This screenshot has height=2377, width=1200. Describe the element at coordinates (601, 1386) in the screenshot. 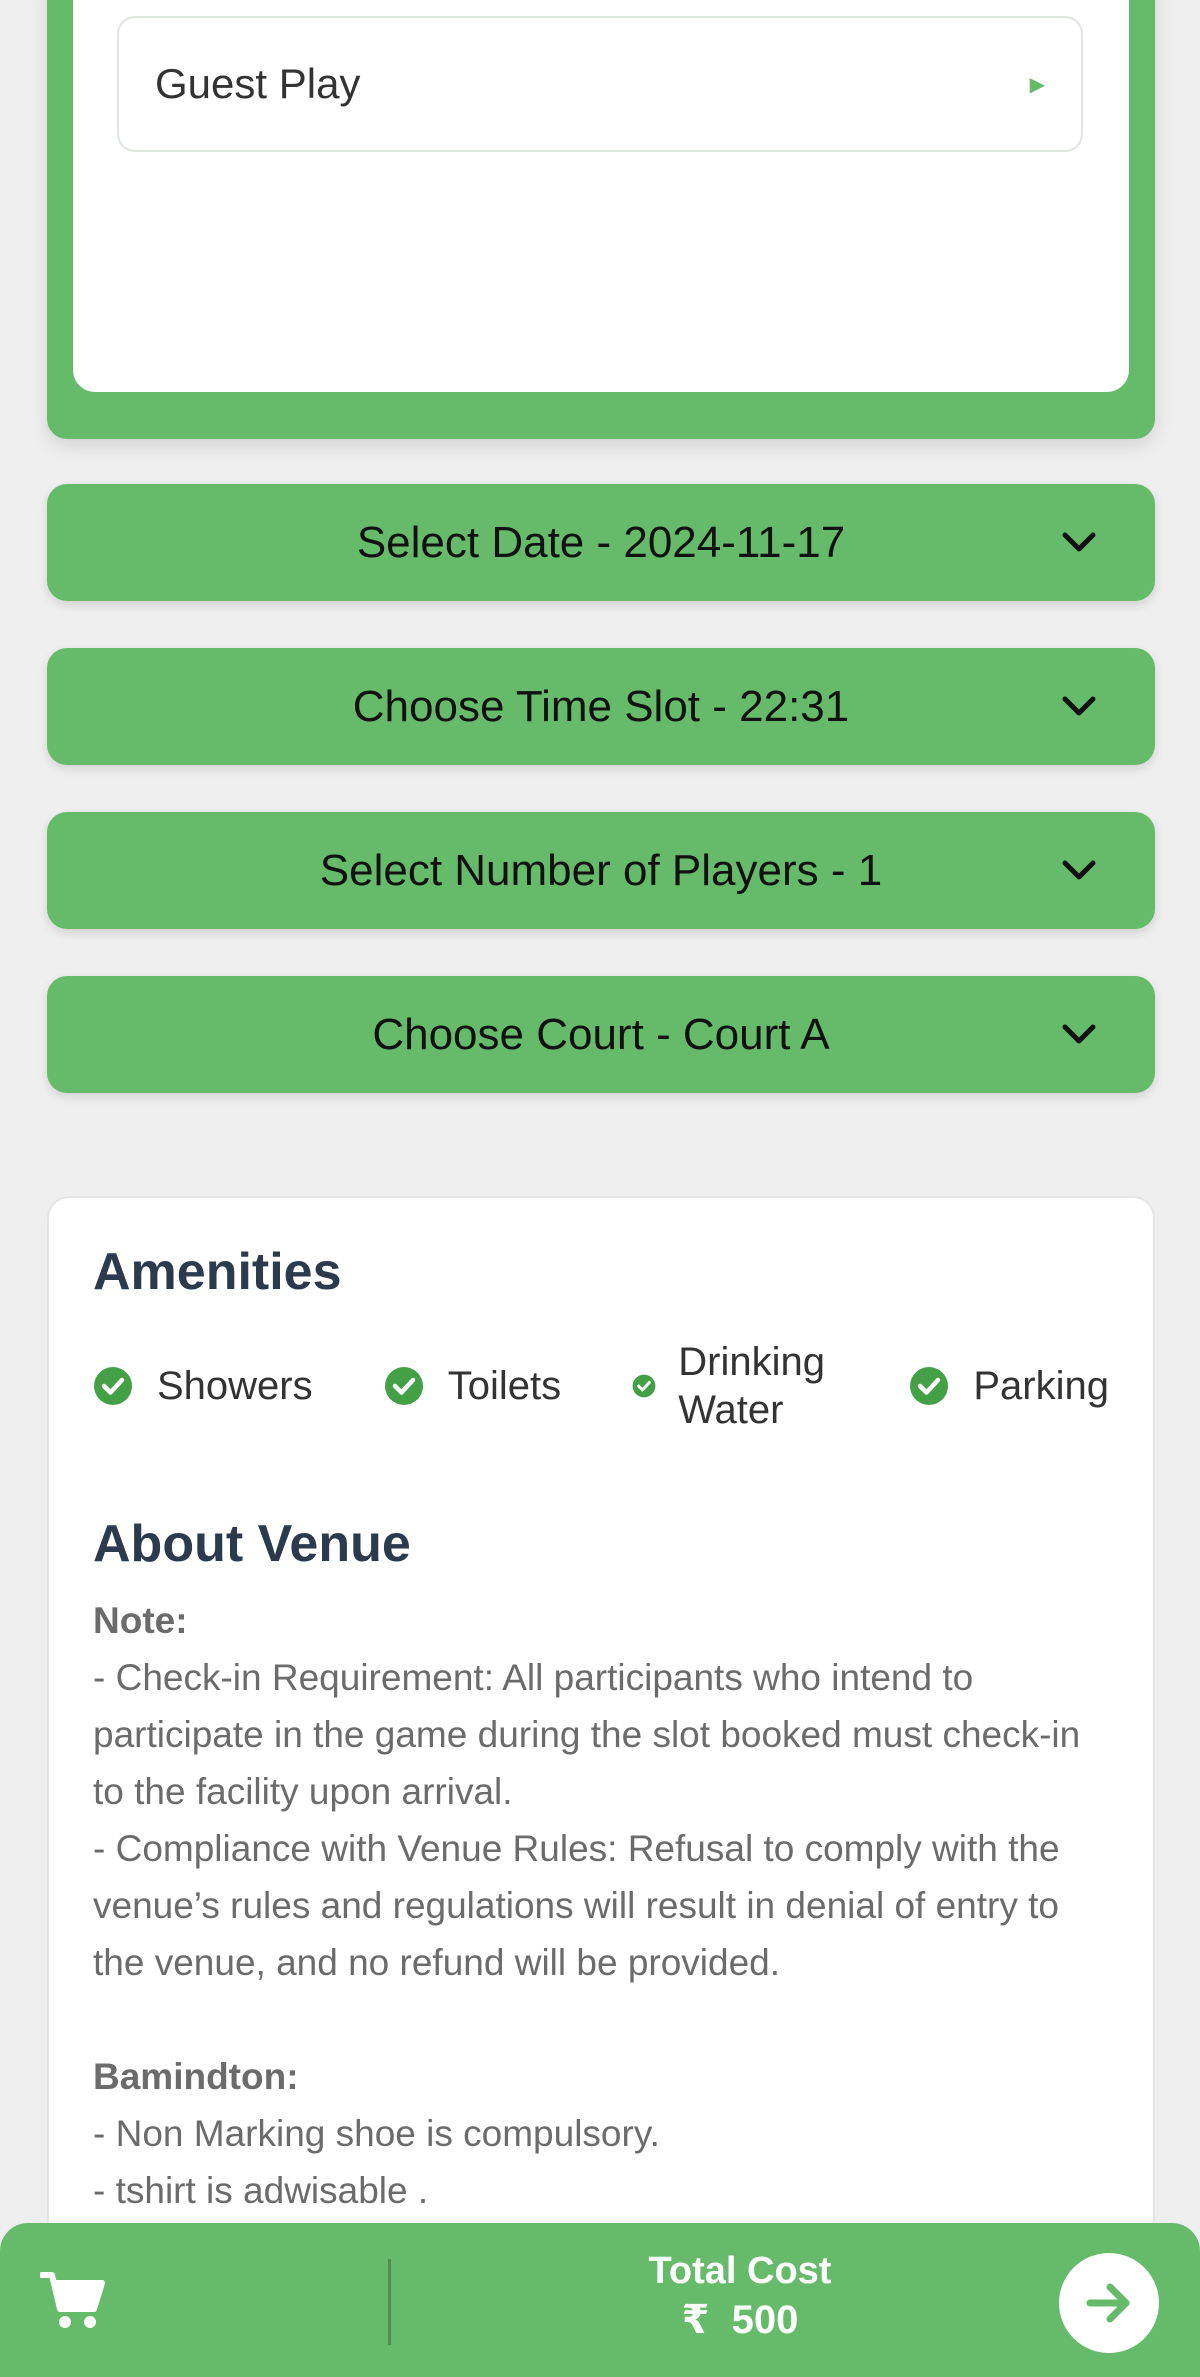

I see `amenities-list: Showers Toilets Drinking Water Parking` at that location.